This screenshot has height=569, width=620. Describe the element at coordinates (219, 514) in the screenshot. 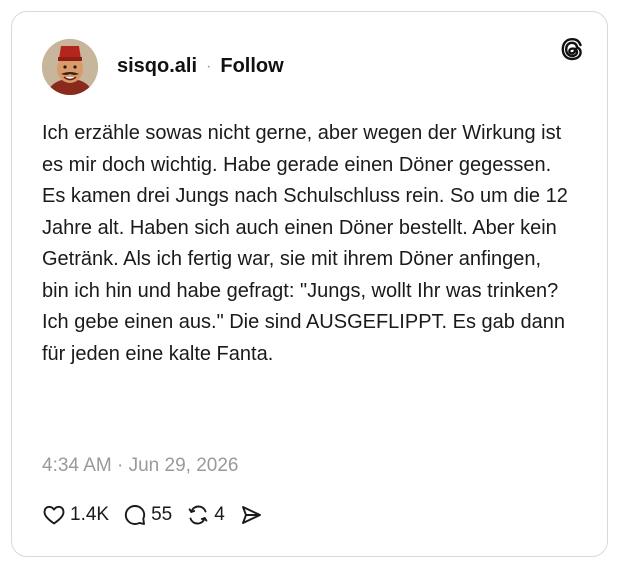

I see `repost-count: 4` at that location.